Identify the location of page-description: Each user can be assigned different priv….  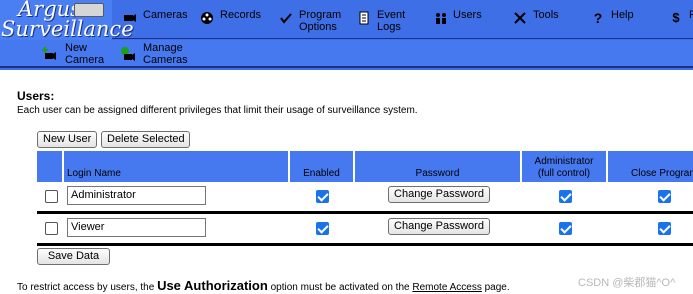
(217, 110).